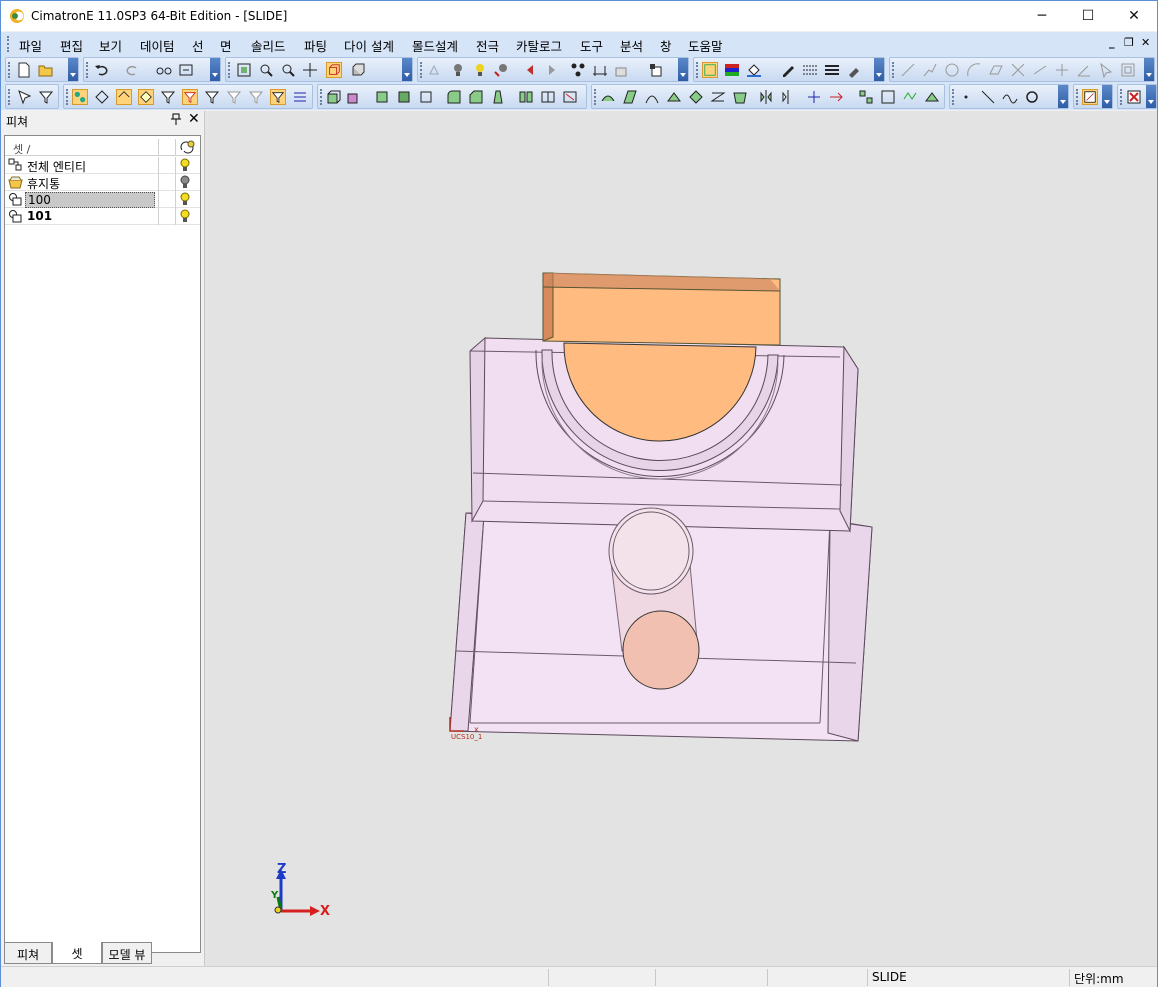  I want to click on filter-curve-icon, so click(234, 97).